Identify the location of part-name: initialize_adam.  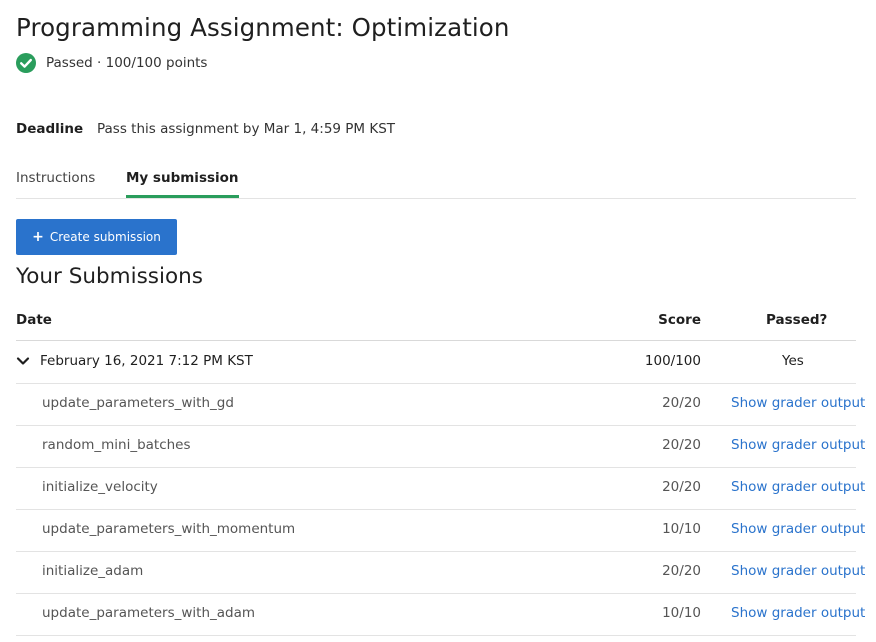
(93, 571).